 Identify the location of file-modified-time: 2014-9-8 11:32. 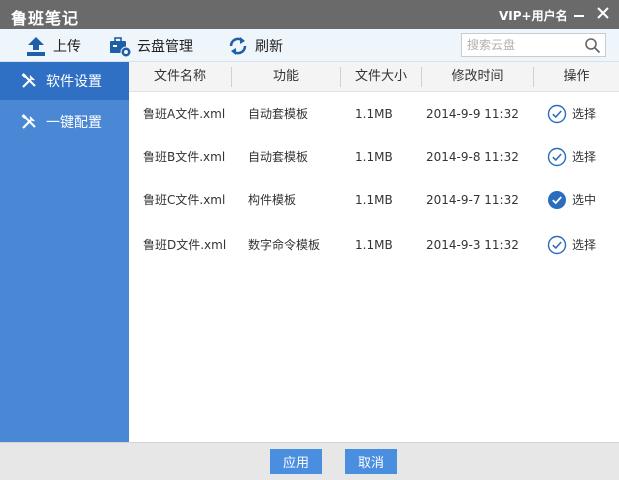
(472, 157).